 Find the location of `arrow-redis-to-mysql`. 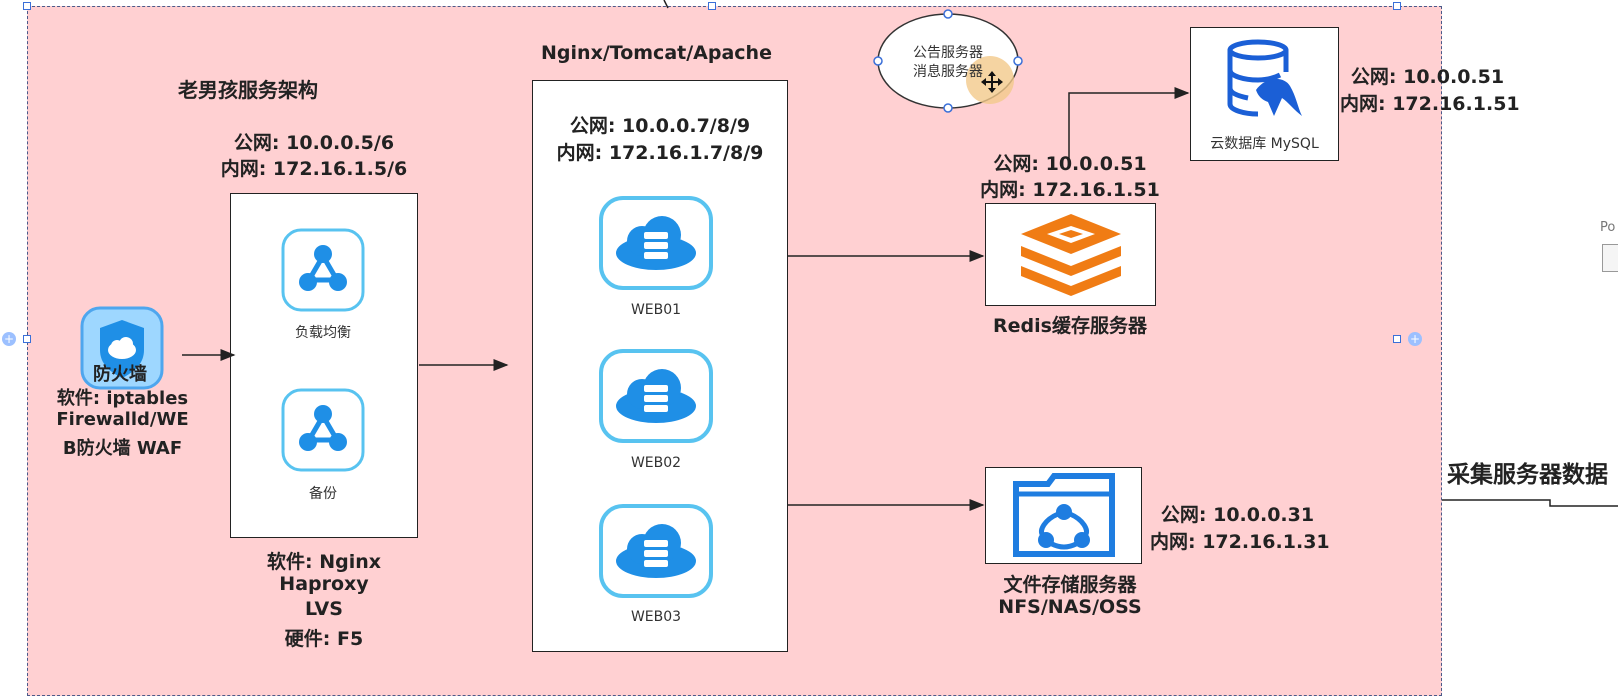

arrow-redis-to-mysql is located at coordinates (1129, 123).